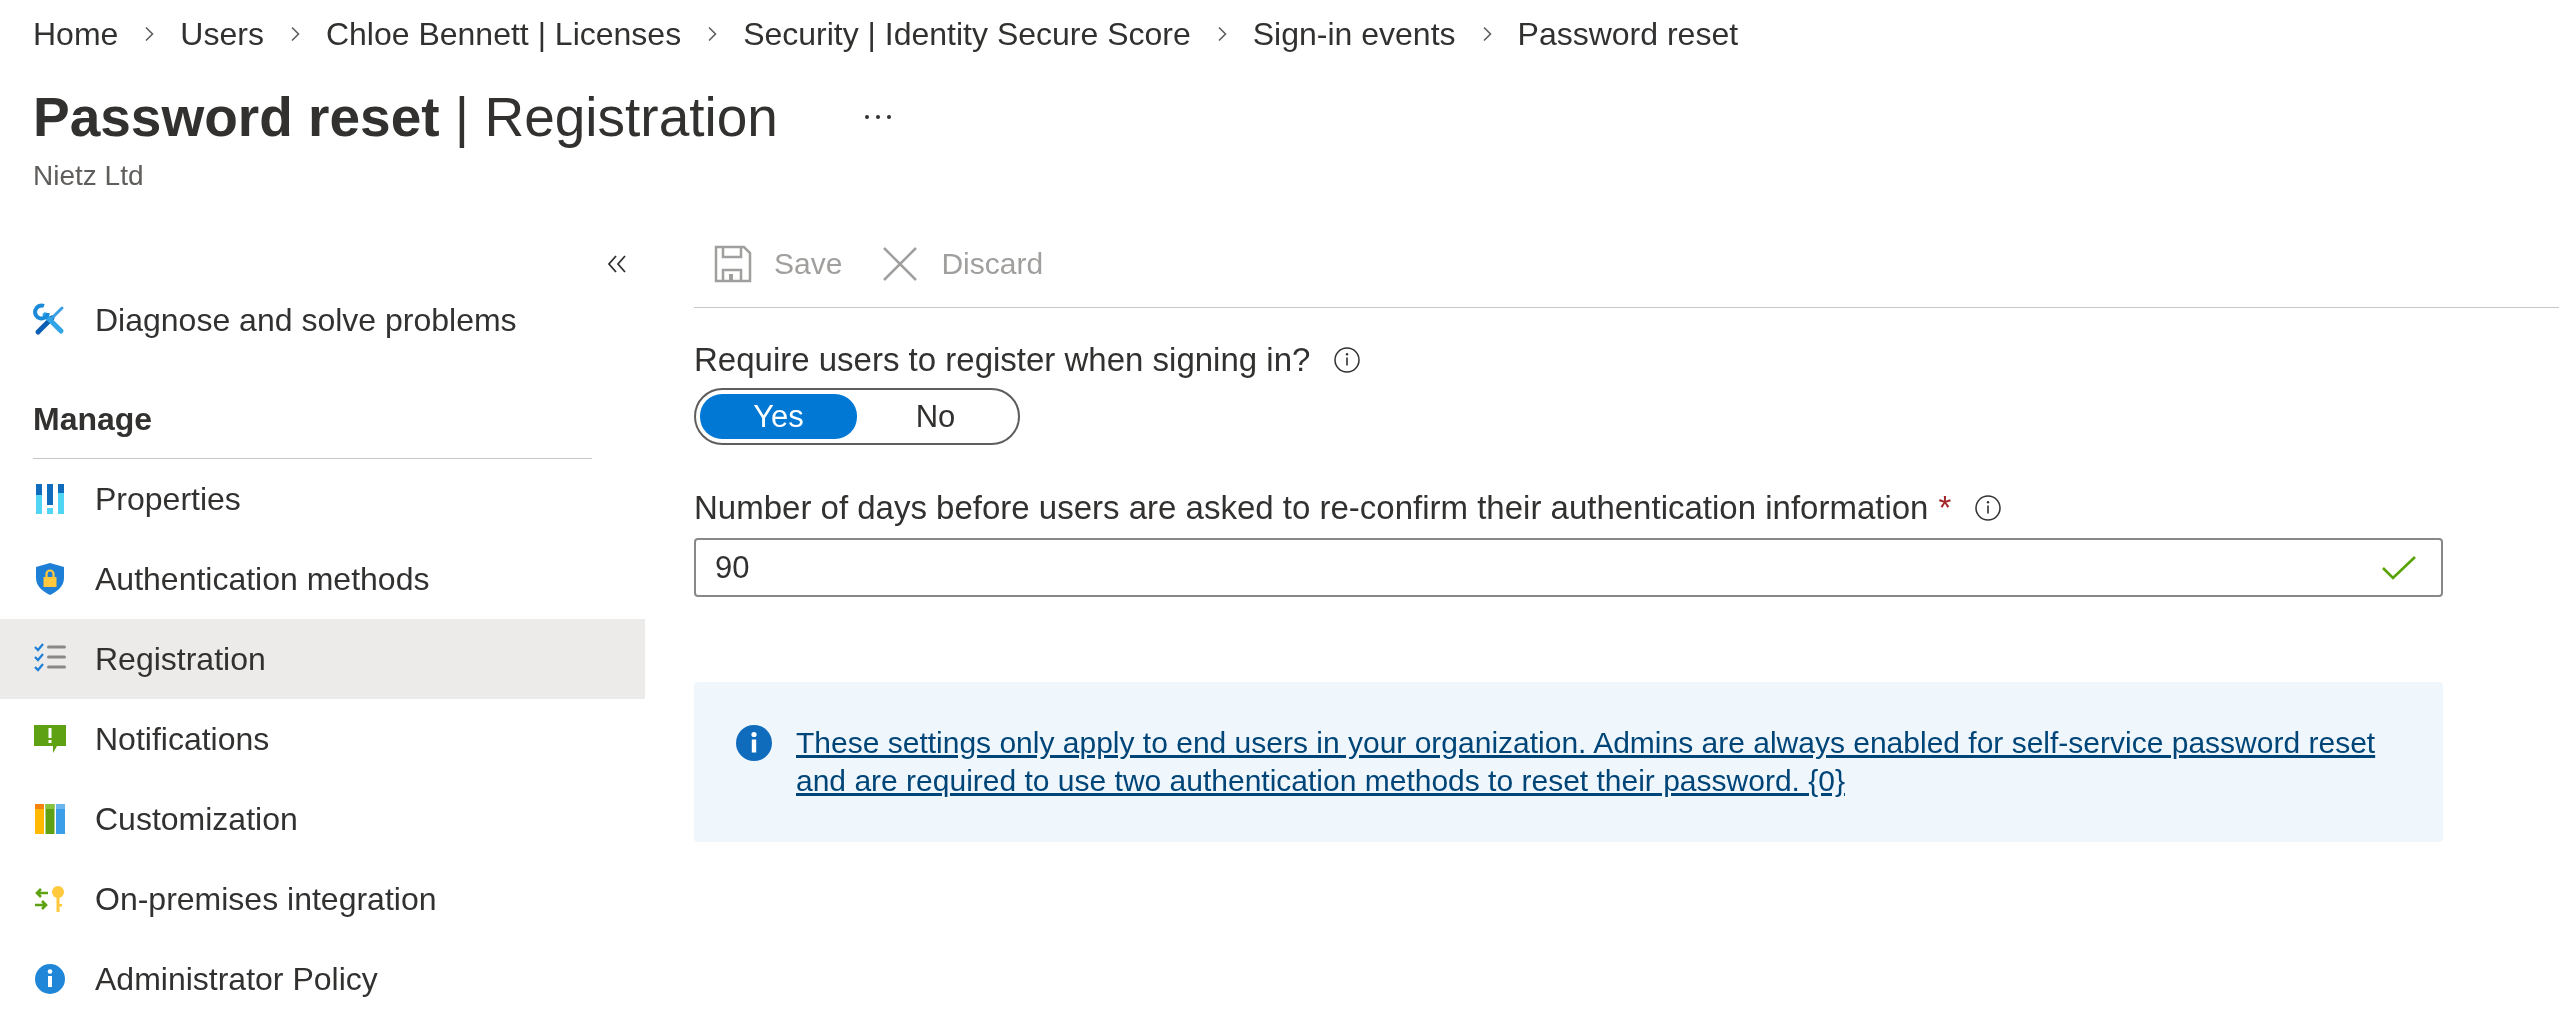 This screenshot has height=1019, width=2559. What do you see at coordinates (1945, 508) in the screenshot?
I see `required-mark: *` at bounding box center [1945, 508].